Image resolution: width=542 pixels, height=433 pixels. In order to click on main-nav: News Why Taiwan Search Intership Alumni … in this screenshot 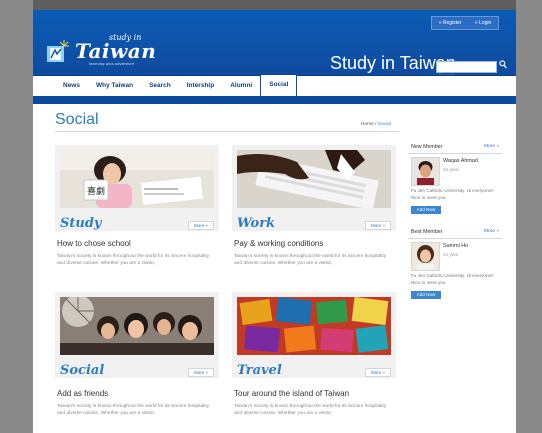, I will do `click(176, 85)`.